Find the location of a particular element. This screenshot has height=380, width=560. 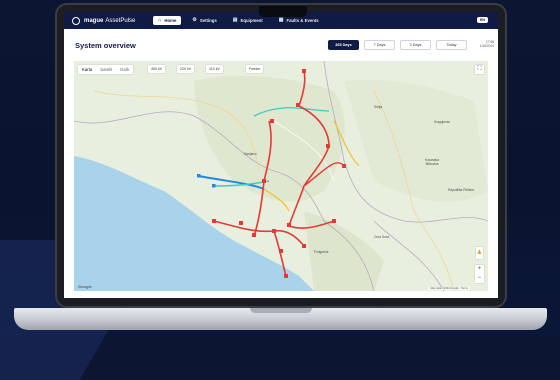

place-label: Podgorica is located at coordinates (321, 252).